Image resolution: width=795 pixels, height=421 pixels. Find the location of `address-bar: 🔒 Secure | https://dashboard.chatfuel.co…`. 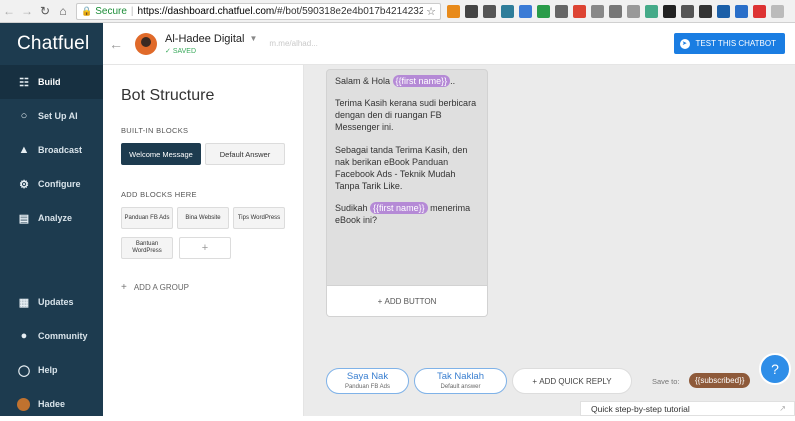

address-bar: 🔒 Secure | https://dashboard.chatfuel.co… is located at coordinates (258, 11).